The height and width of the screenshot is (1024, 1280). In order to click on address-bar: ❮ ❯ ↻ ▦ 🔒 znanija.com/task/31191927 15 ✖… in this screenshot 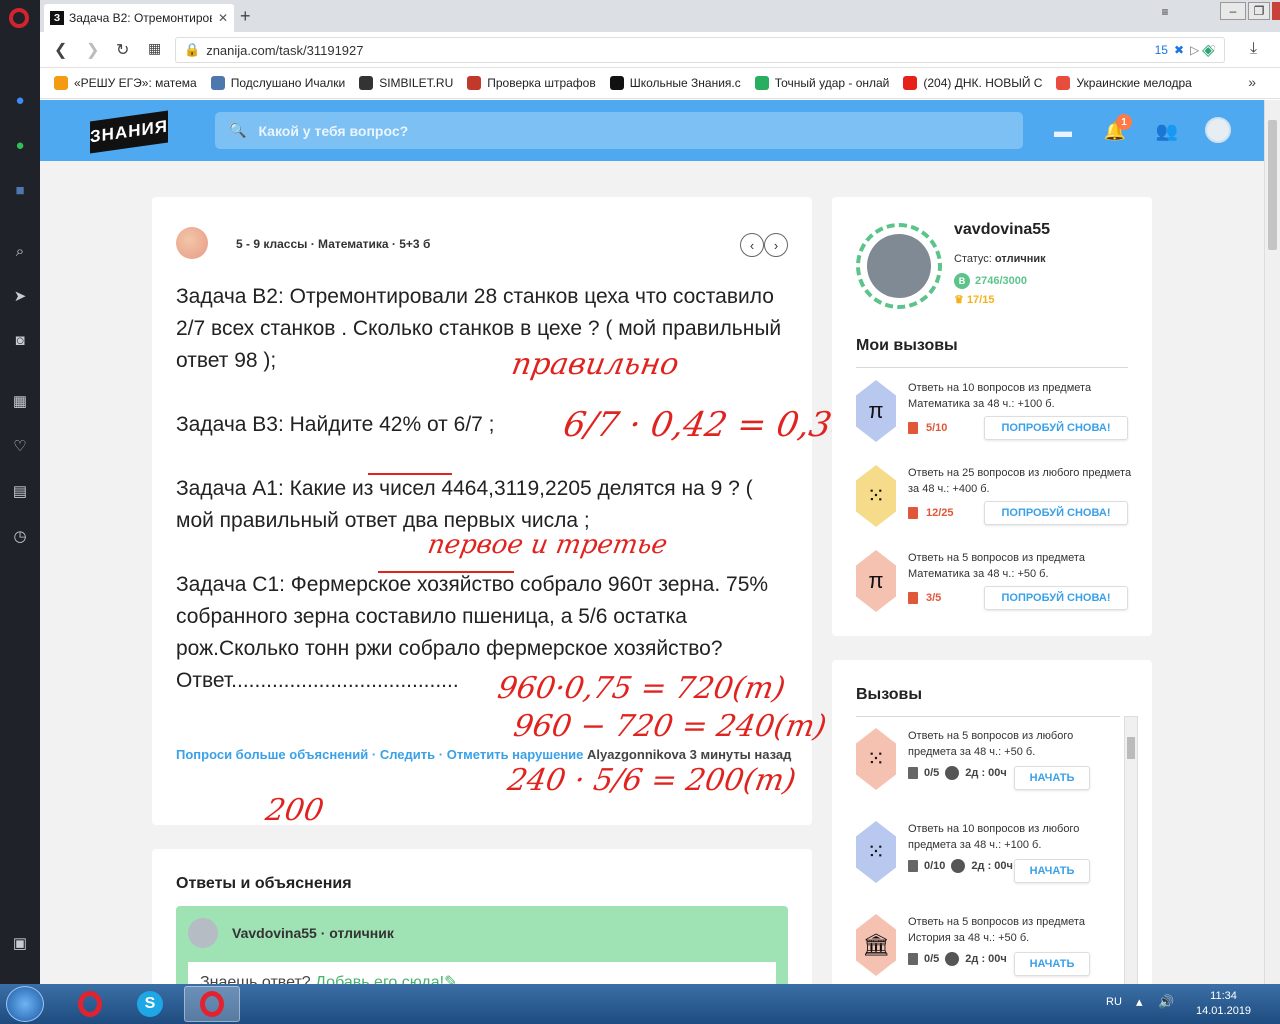, I will do `click(660, 50)`.